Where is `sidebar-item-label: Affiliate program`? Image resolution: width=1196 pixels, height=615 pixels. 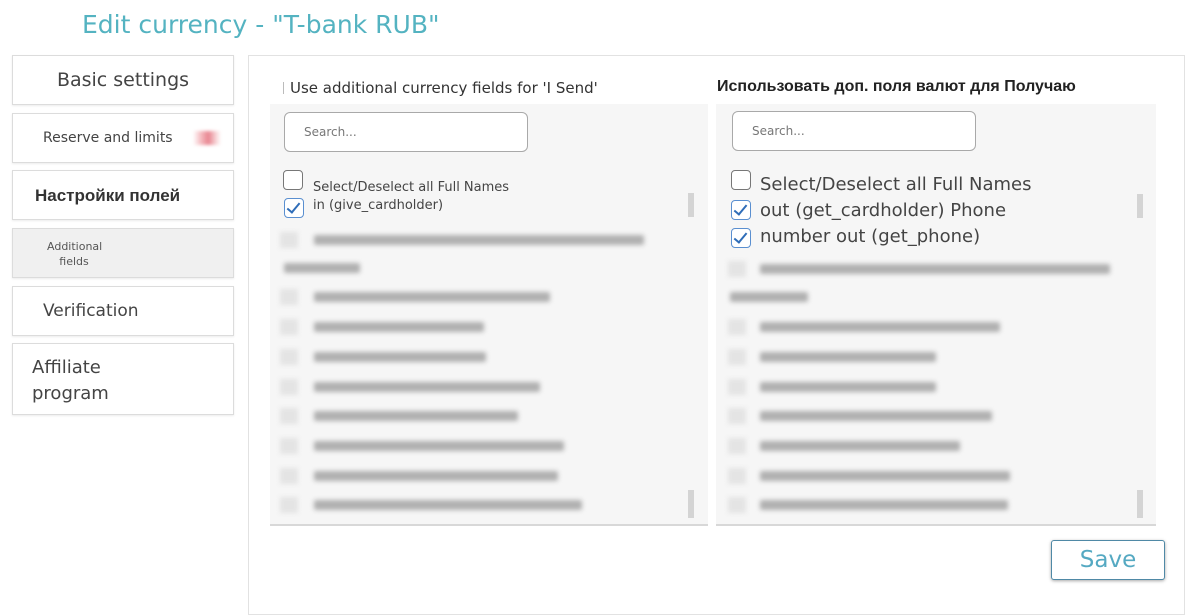 sidebar-item-label: Affiliate program is located at coordinates (70, 380).